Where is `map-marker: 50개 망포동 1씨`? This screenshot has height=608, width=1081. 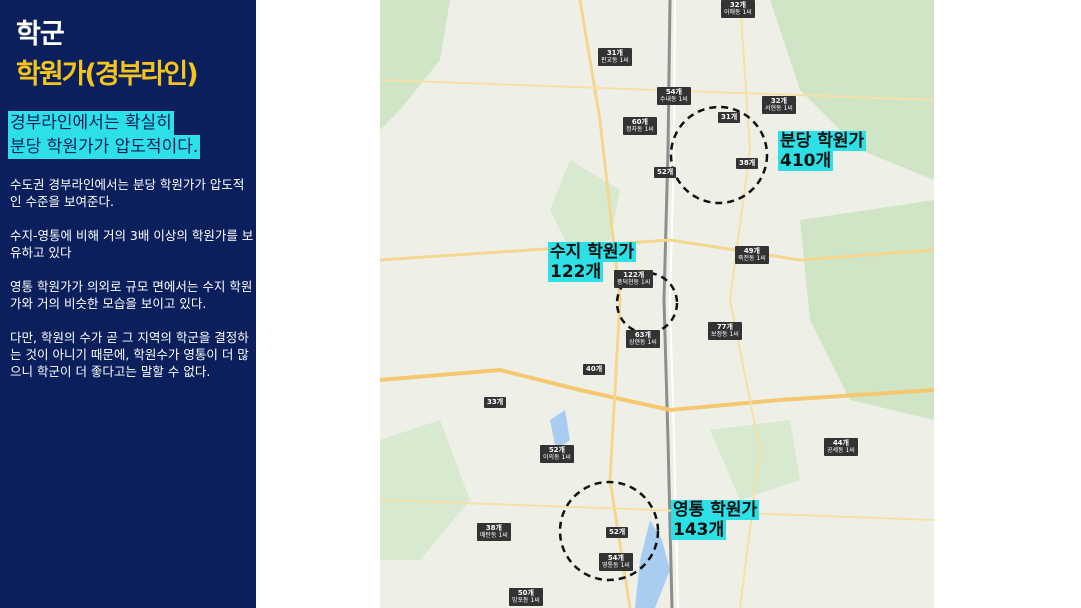 map-marker: 50개 망포동 1씨 is located at coordinates (526, 597).